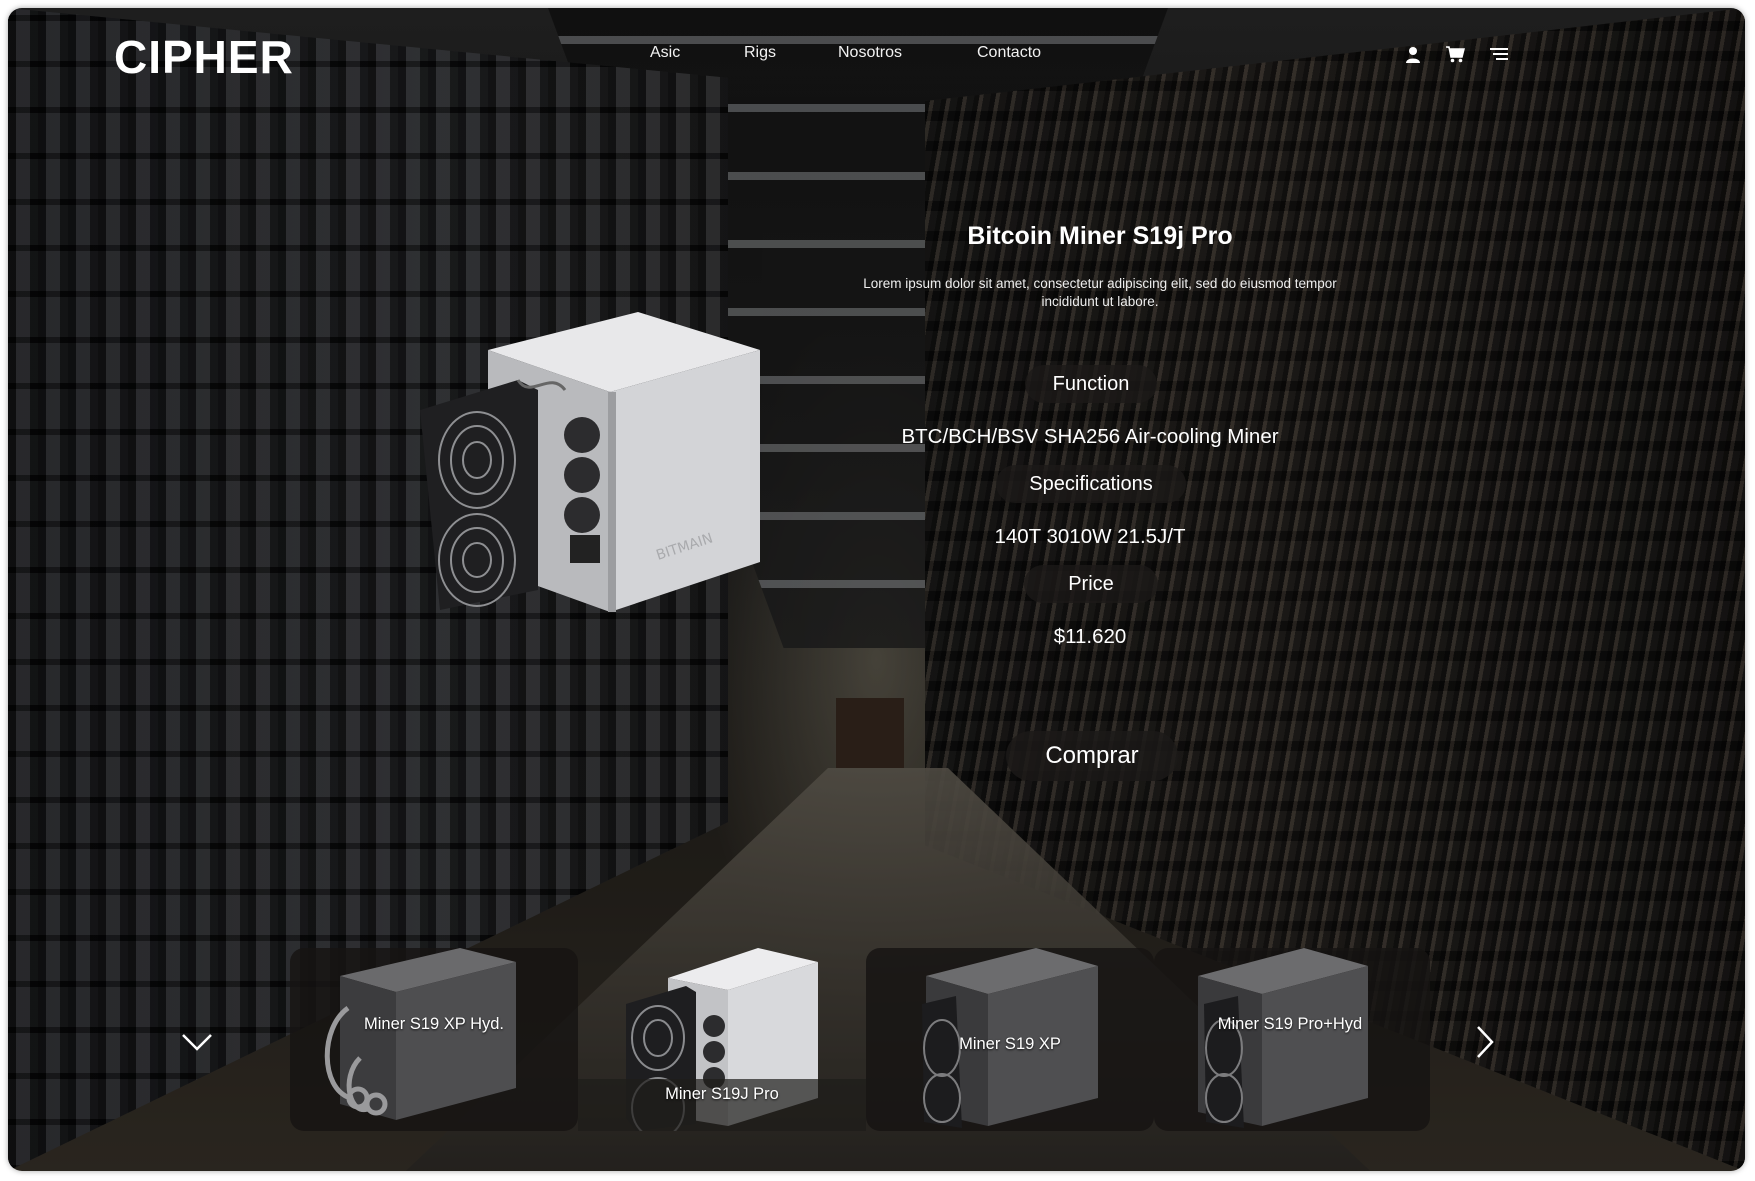  What do you see at coordinates (204, 57) in the screenshot?
I see `brand-logo: CIPHER` at bounding box center [204, 57].